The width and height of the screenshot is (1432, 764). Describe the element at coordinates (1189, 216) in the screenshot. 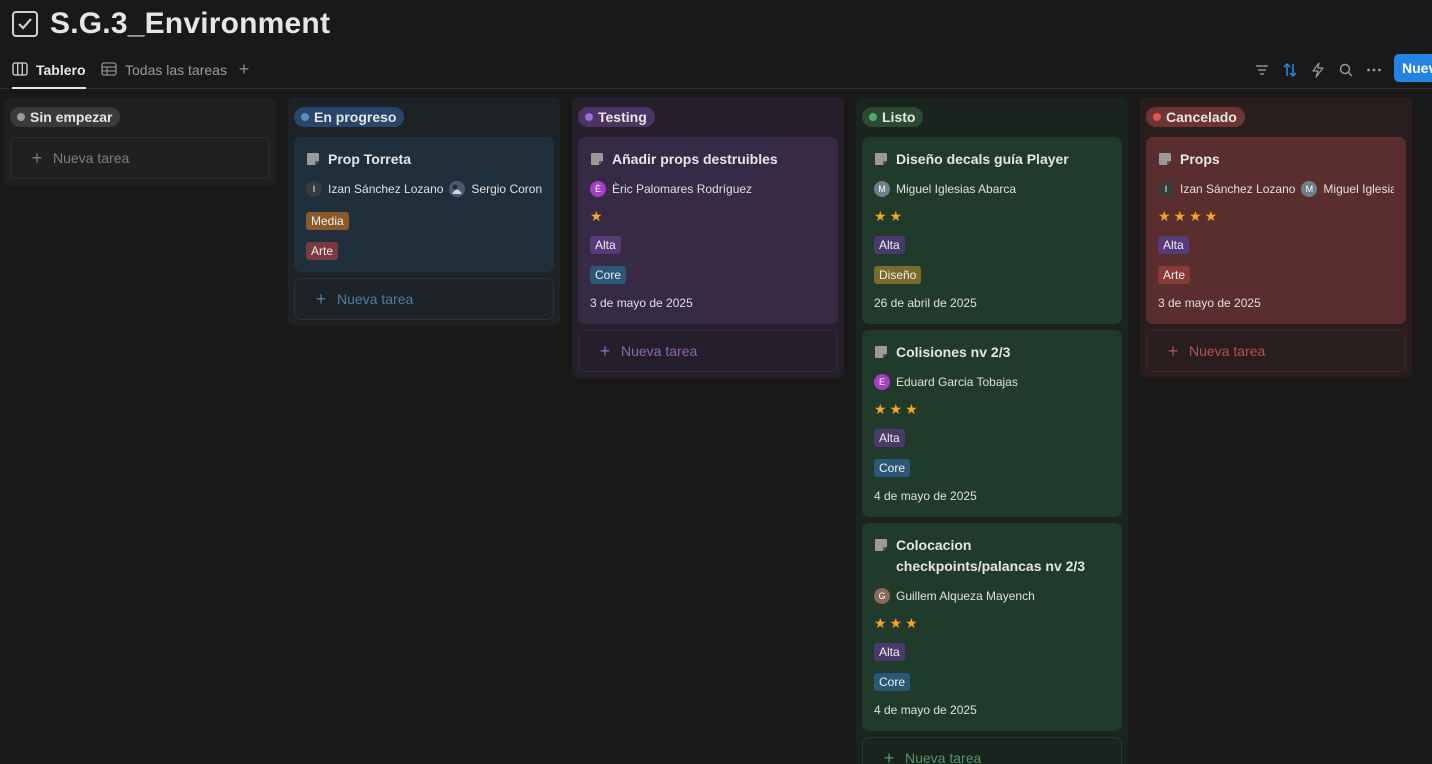

I see `priority-stars: ★★★★` at that location.